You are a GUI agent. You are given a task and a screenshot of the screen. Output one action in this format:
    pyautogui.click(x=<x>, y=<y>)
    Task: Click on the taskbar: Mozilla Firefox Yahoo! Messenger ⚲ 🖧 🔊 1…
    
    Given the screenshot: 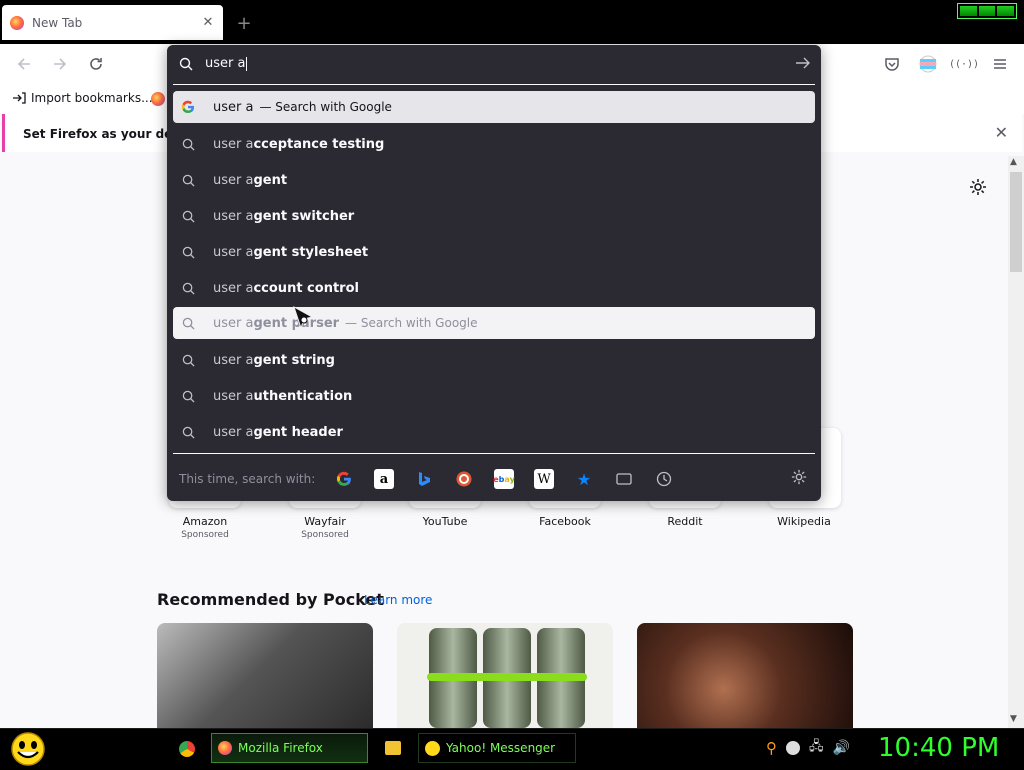 What is the action you would take?
    pyautogui.click(x=512, y=748)
    